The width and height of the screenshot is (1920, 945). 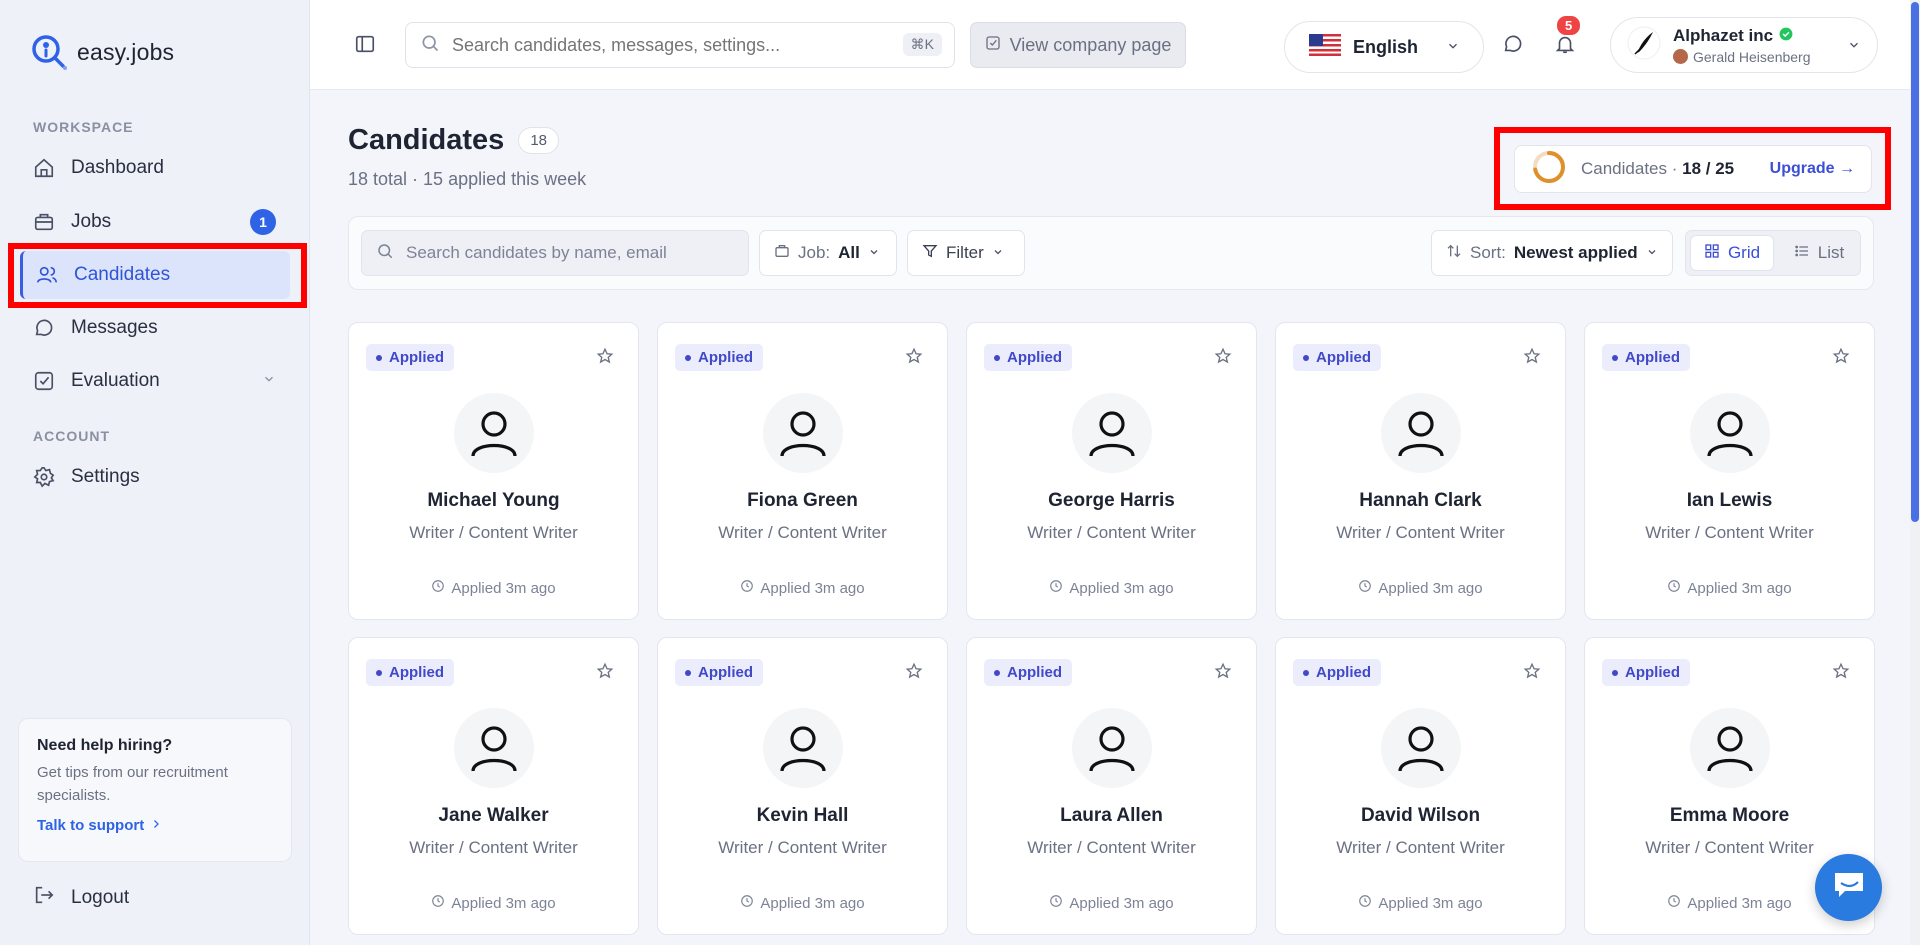 I want to click on live-chat-button, so click(x=1848, y=887).